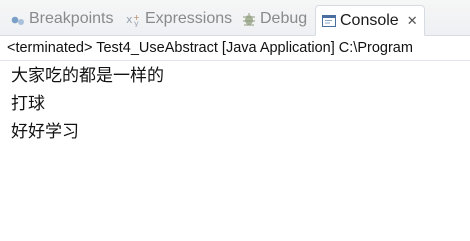  What do you see at coordinates (87, 104) in the screenshot?
I see `console-output: 大家吃的都是一样的 打球 好好学习` at bounding box center [87, 104].